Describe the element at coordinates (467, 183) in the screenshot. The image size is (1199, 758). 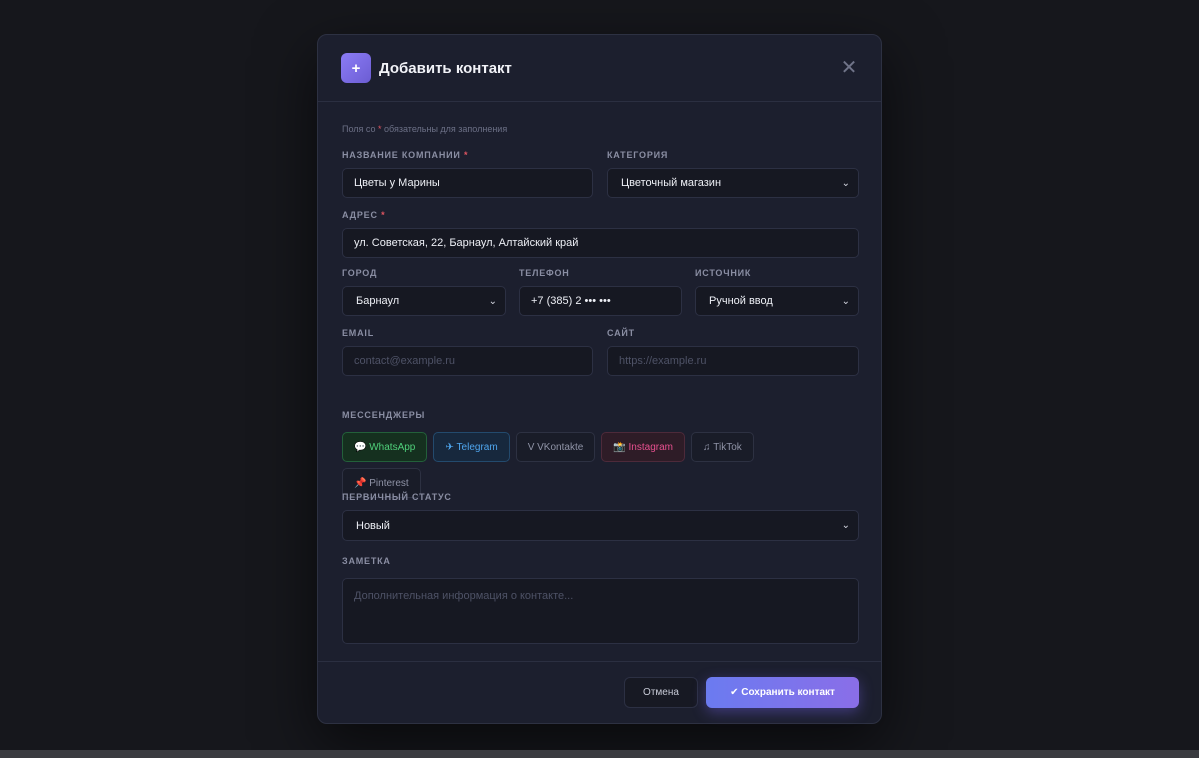
I see `company-input: Цветы у Марины` at that location.